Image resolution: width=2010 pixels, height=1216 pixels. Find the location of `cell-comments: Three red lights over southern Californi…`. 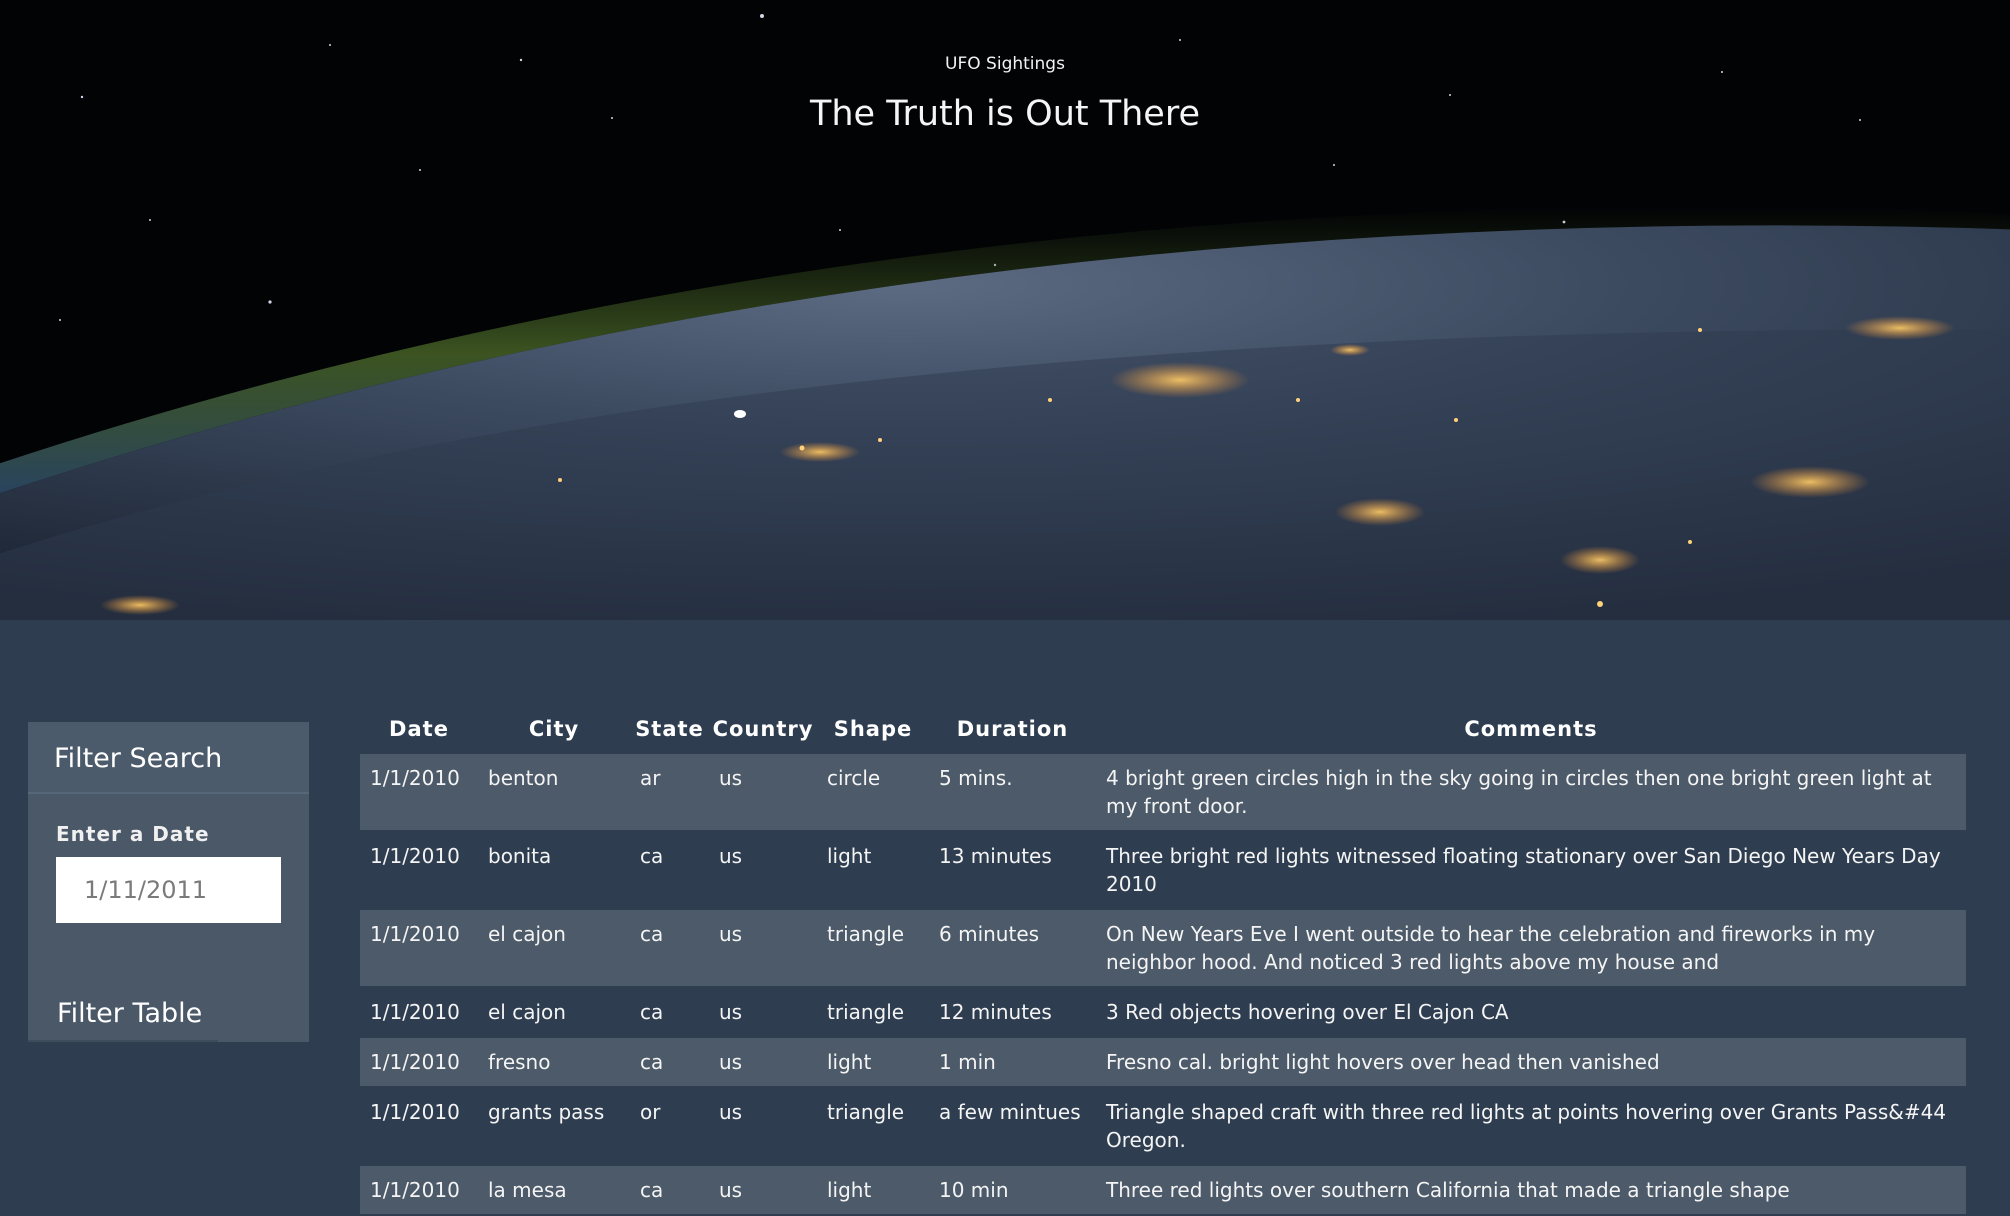

cell-comments: Three red lights over southern Californi… is located at coordinates (1448, 1190).